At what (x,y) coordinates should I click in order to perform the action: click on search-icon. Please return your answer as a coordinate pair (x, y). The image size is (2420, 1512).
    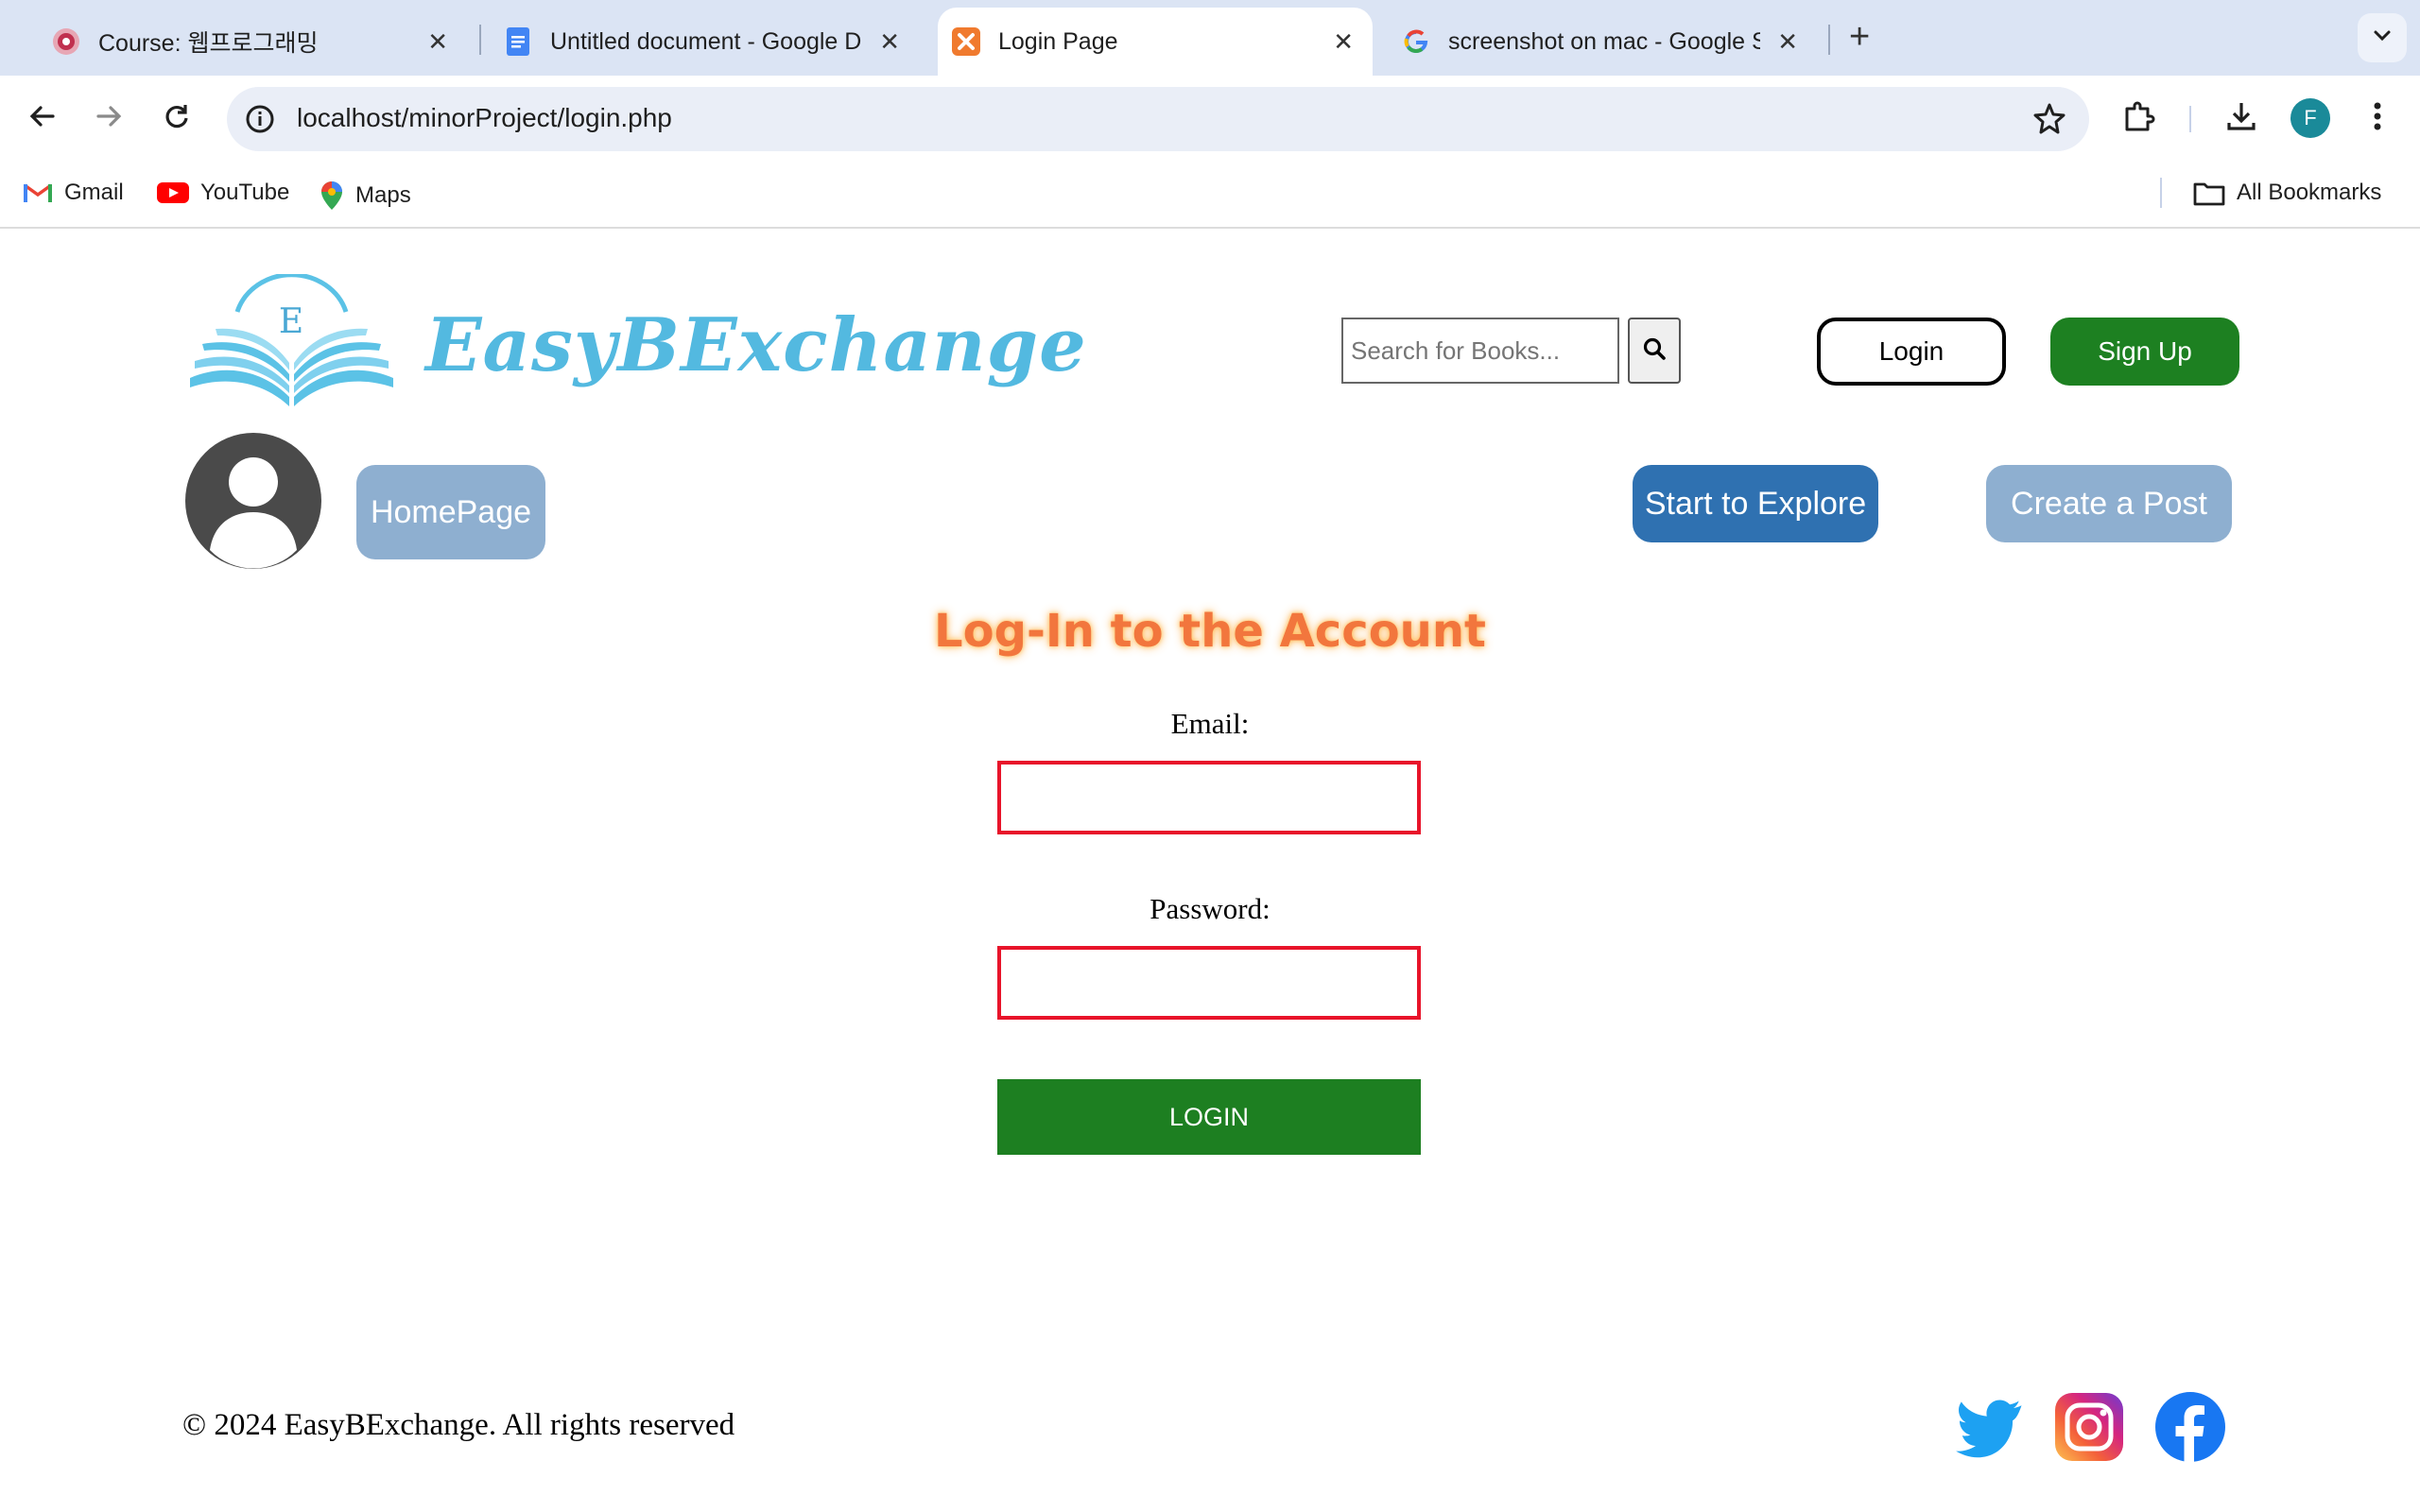
    Looking at the image, I should click on (1654, 351).